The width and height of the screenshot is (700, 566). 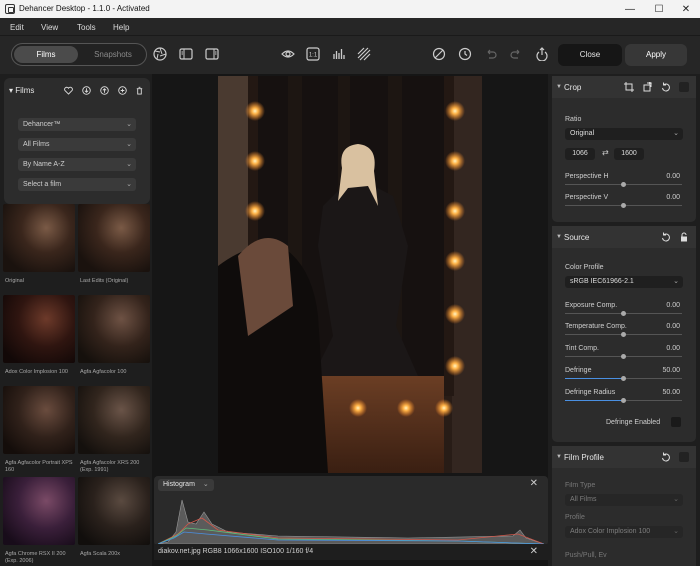 I want to click on film-thumbnail-label: Original, so click(x=14, y=281).